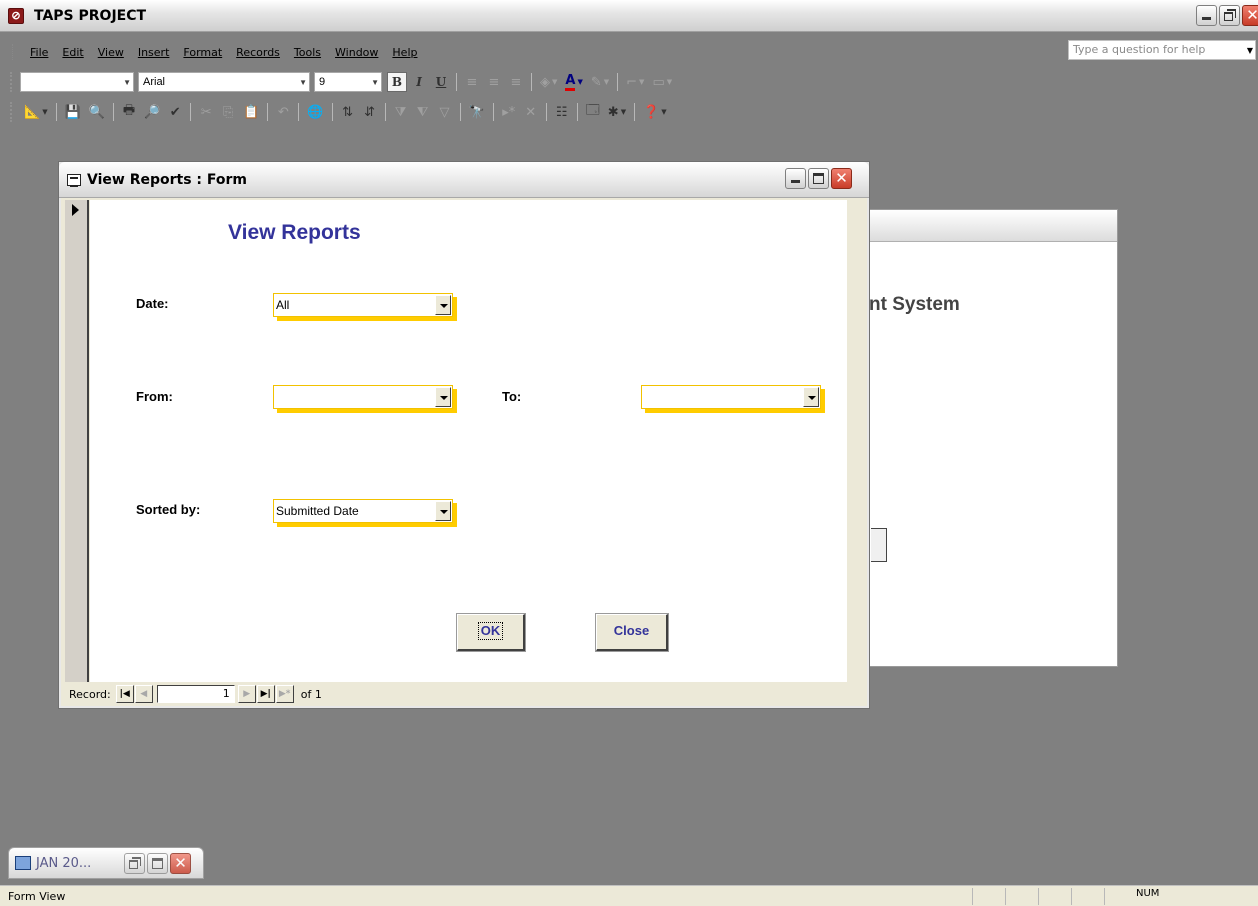 The height and width of the screenshot is (906, 1258). I want to click on date-combo: All, so click(363, 305).